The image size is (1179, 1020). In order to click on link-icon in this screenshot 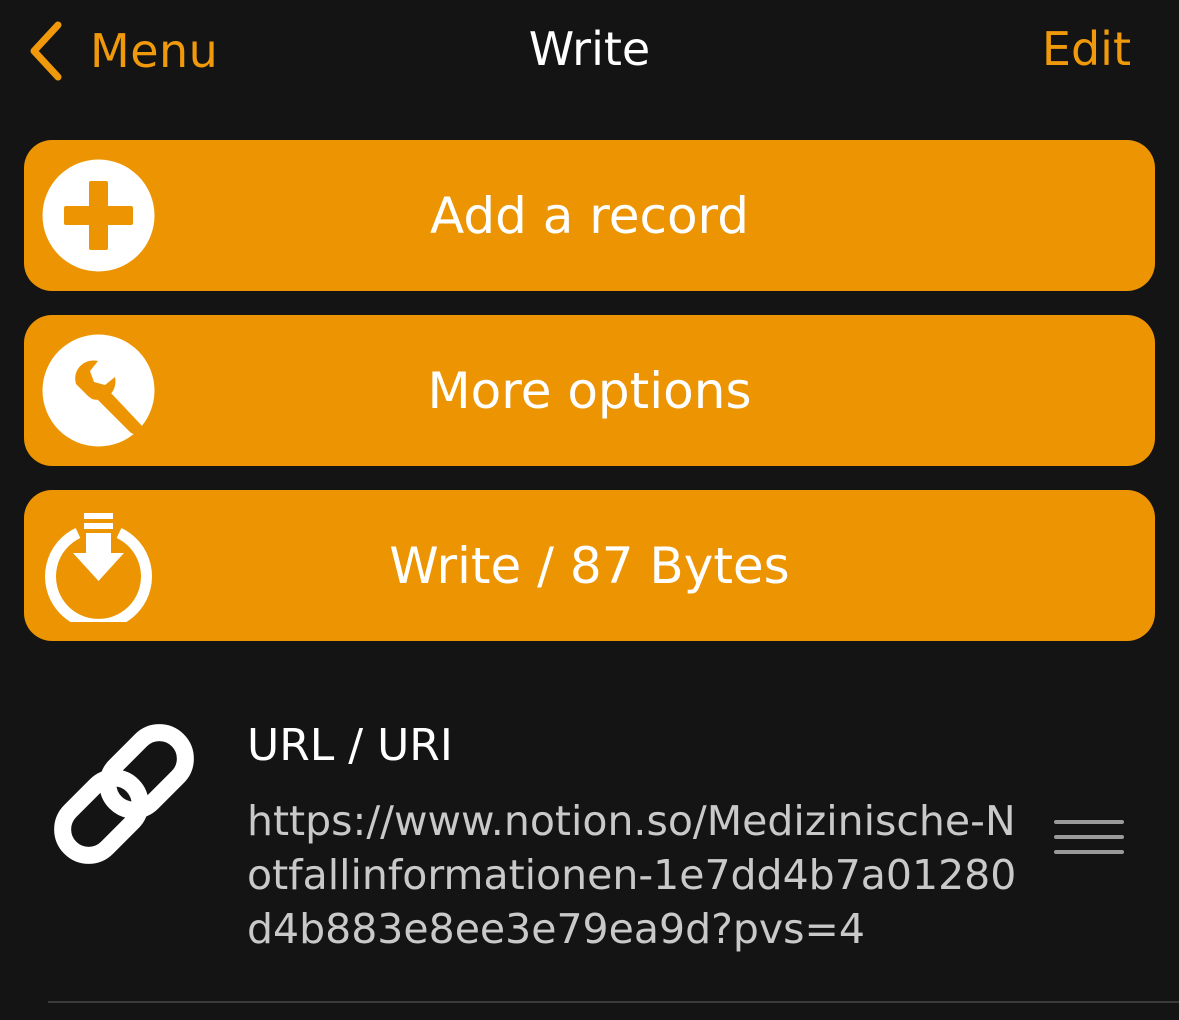, I will do `click(124, 794)`.